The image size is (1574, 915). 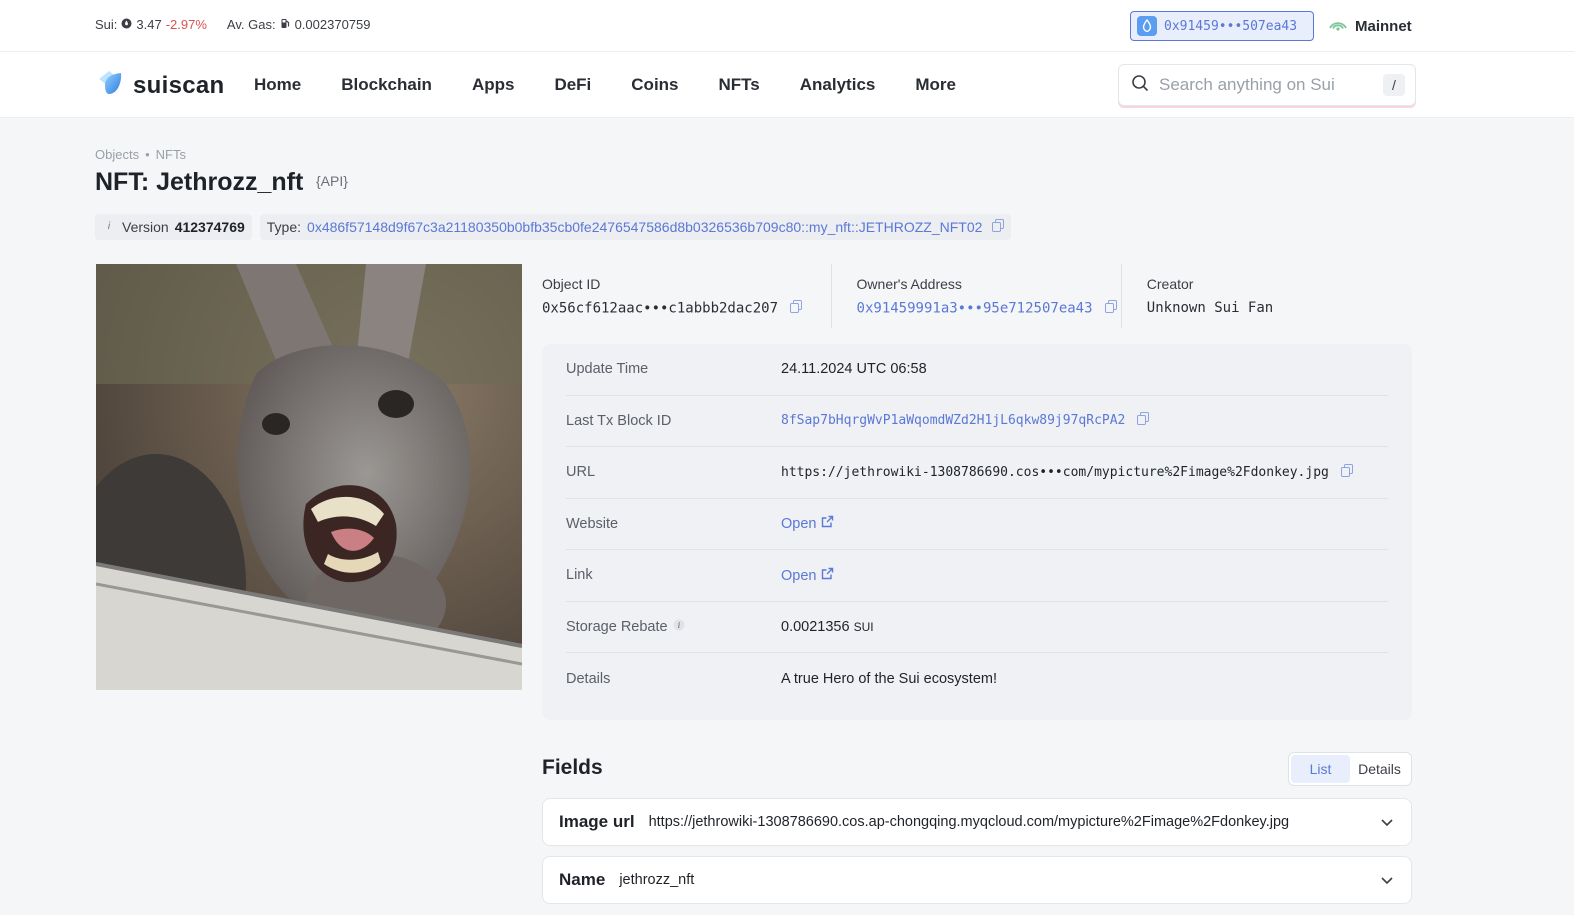 What do you see at coordinates (284, 227) in the screenshot?
I see `type-label: Type:` at bounding box center [284, 227].